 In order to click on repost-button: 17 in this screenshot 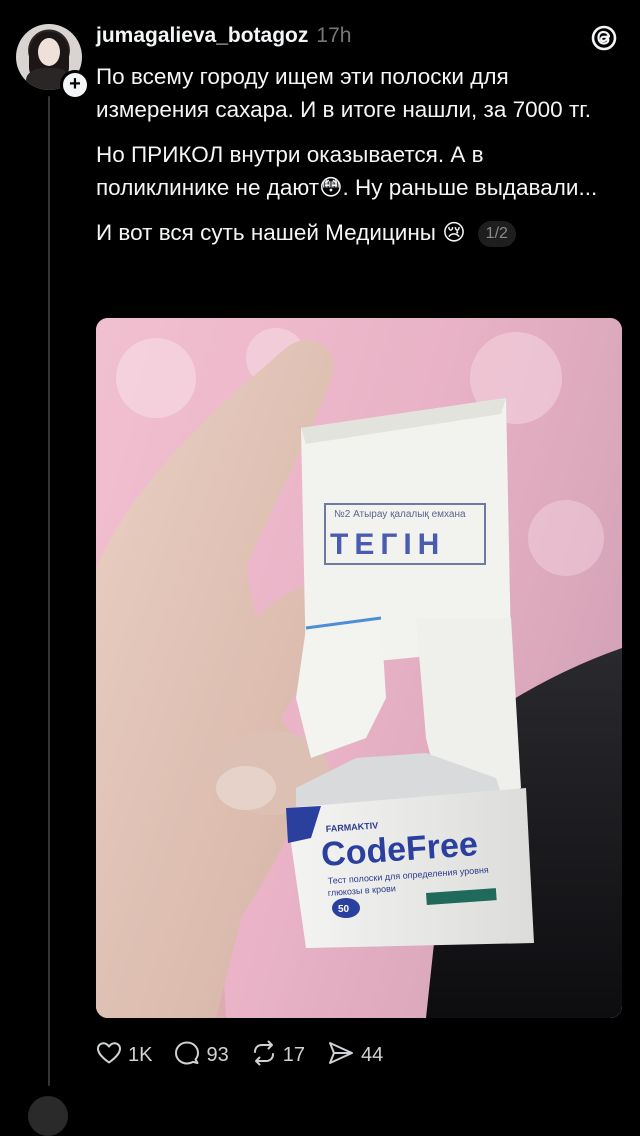, I will do `click(278, 1055)`.